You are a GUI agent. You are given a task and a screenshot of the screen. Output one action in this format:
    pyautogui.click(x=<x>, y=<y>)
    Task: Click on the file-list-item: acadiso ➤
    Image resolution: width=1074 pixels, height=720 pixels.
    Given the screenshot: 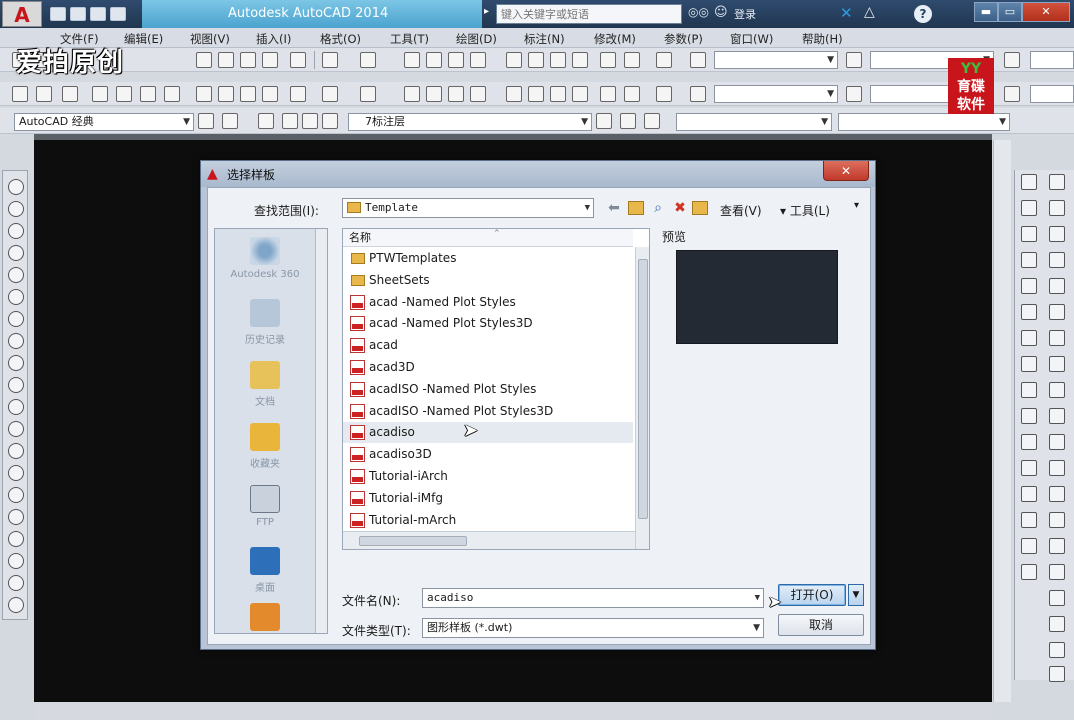 What is the action you would take?
    pyautogui.click(x=488, y=432)
    